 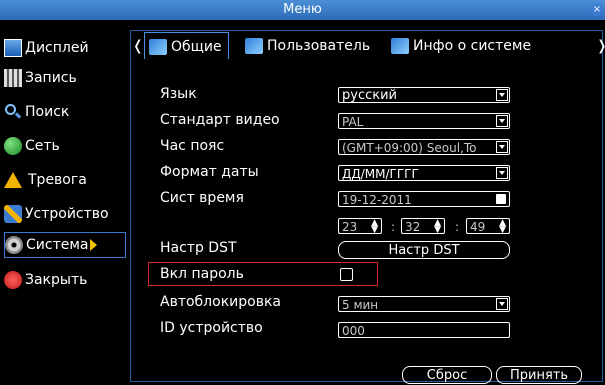 What do you see at coordinates (13, 180) in the screenshot?
I see `alarm-icon` at bounding box center [13, 180].